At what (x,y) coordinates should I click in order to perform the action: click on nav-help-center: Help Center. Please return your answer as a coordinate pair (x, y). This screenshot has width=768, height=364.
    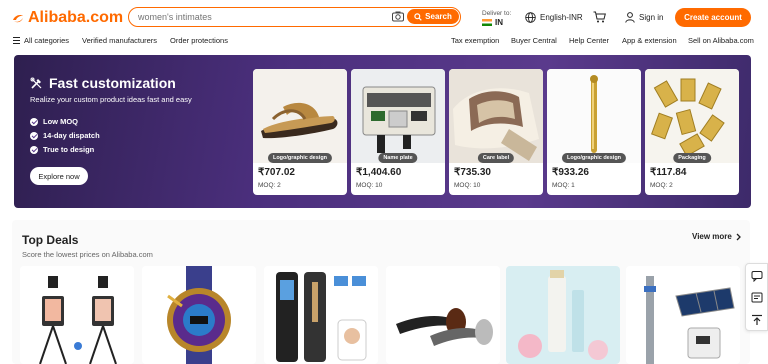
    Looking at the image, I should click on (589, 40).